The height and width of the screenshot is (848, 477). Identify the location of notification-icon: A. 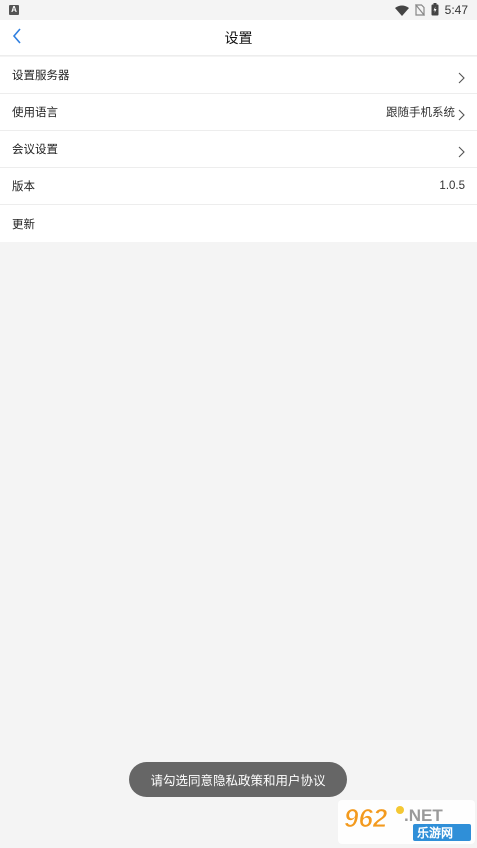
(14, 10).